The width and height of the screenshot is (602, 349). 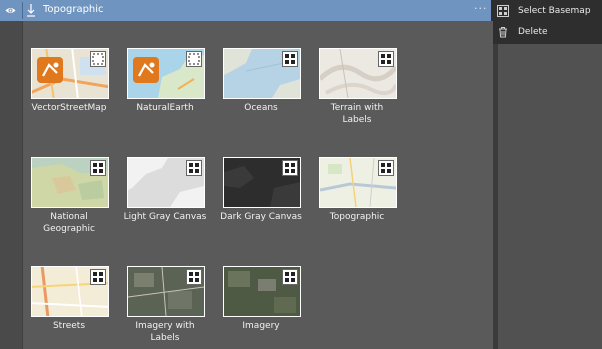 I want to click on basemap-label: Light Gray Canvas, so click(x=165, y=217).